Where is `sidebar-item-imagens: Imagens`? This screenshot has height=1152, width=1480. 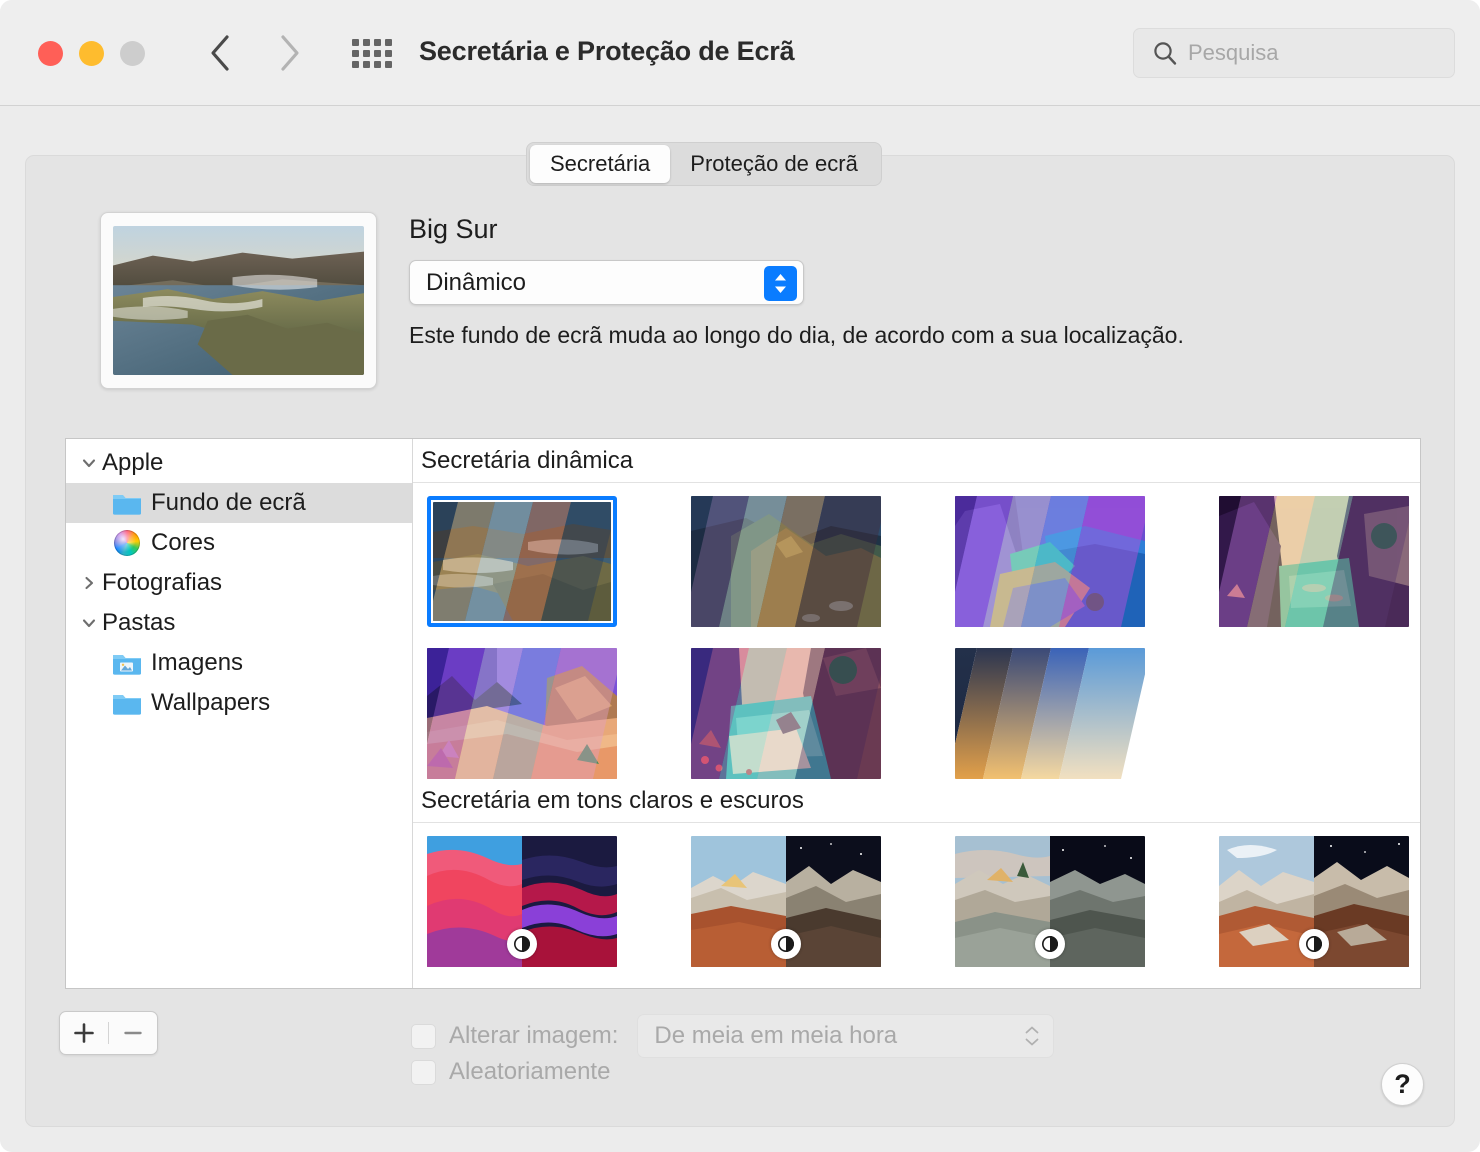
sidebar-item-imagens: Imagens is located at coordinates (239, 663).